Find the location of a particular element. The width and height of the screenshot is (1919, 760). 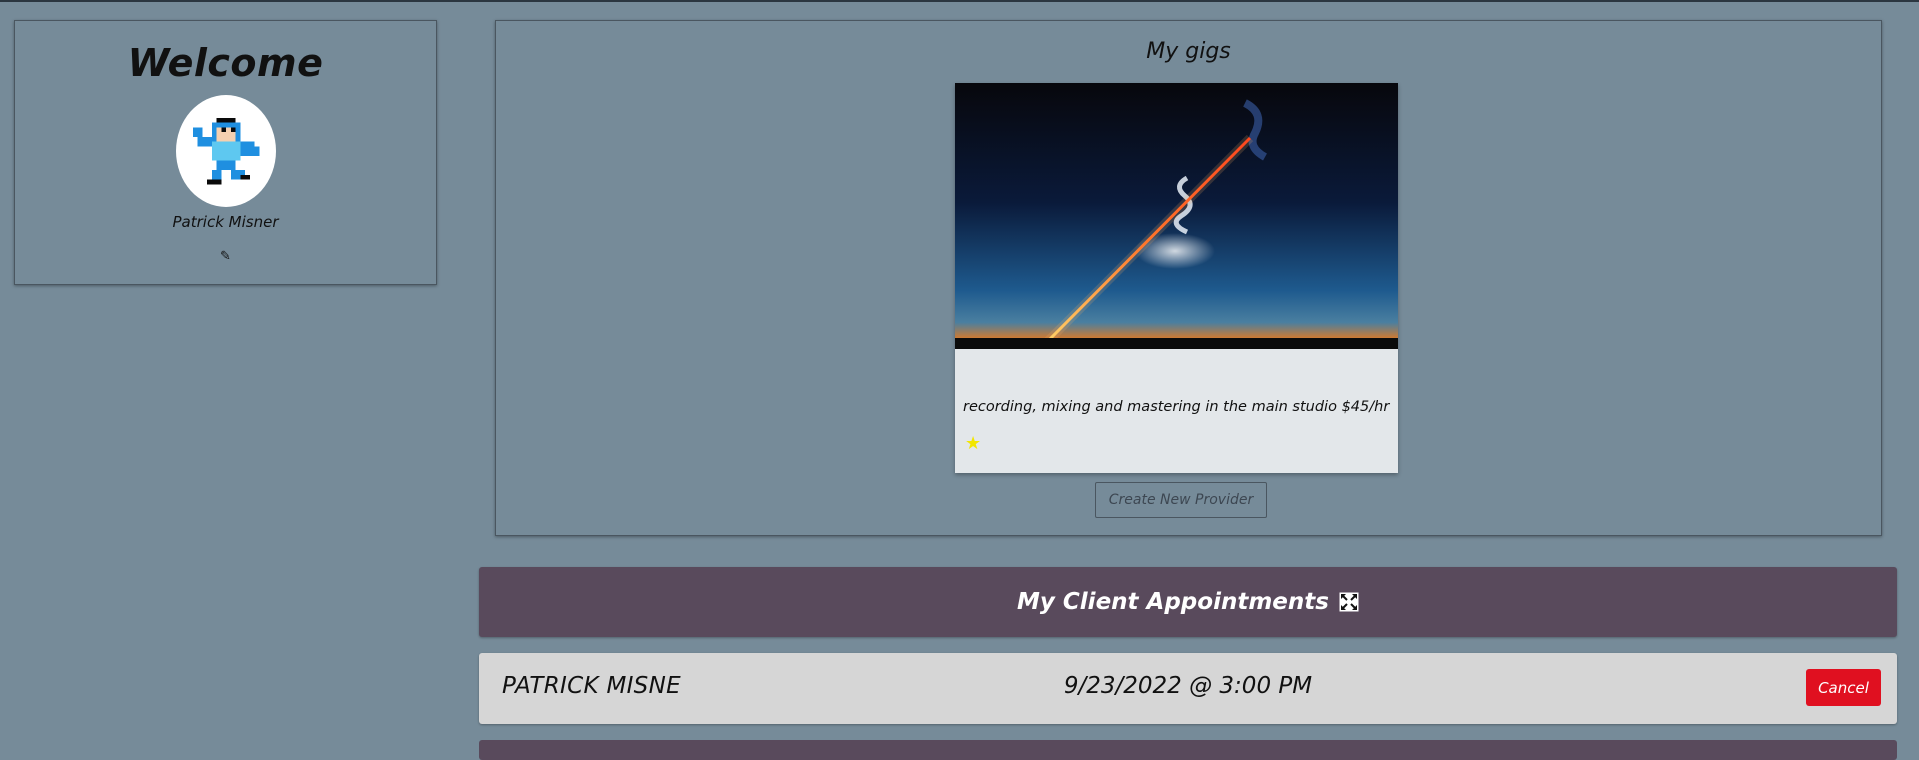

megaman-avatar-icon is located at coordinates (225, 151).